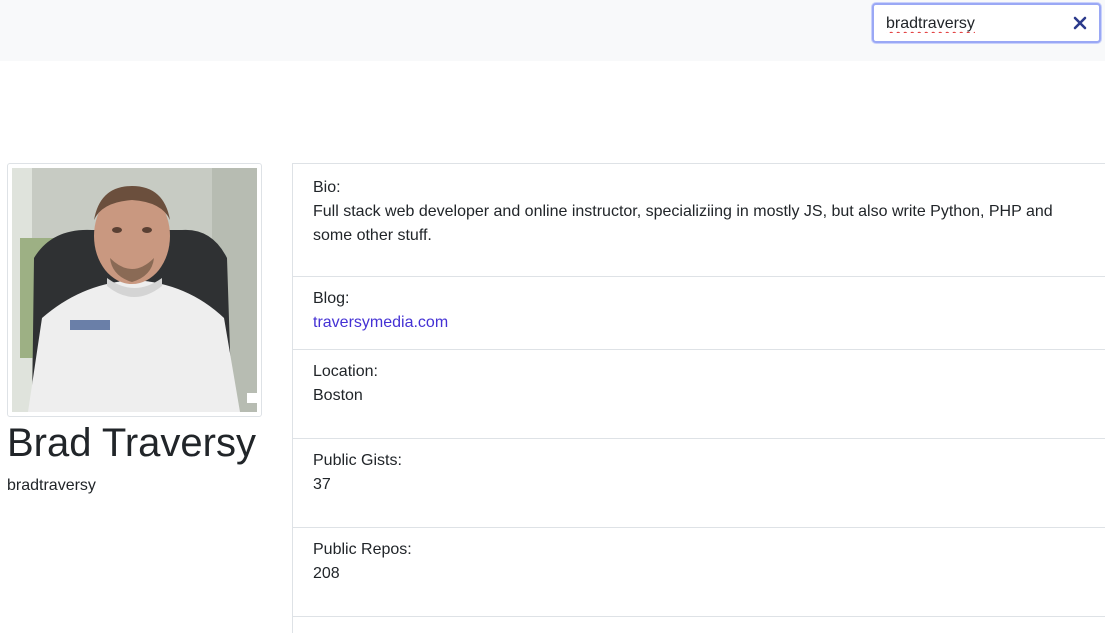  What do you see at coordinates (345, 371) in the screenshot?
I see `location-label: Location:` at bounding box center [345, 371].